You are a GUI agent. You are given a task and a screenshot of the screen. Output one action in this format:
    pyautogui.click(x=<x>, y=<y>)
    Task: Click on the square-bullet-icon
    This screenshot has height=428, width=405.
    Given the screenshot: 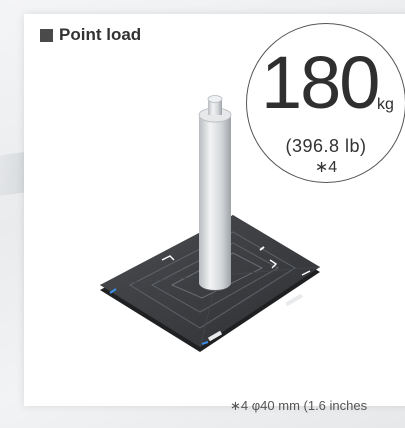 What is the action you would take?
    pyautogui.click(x=46, y=35)
    